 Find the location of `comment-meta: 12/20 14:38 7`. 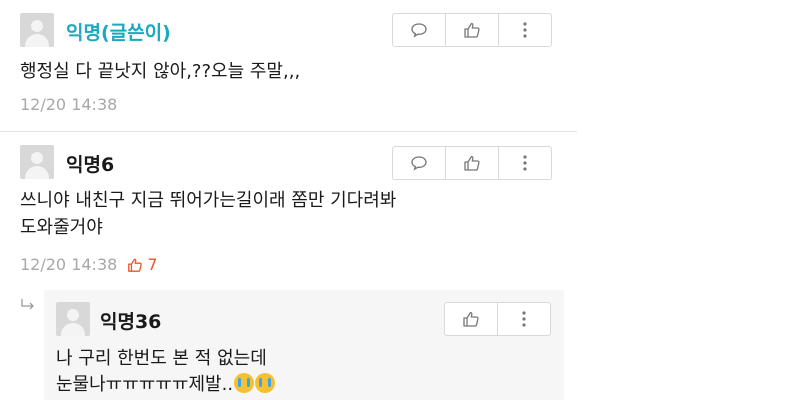

comment-meta: 12/20 14:38 7 is located at coordinates (89, 264).